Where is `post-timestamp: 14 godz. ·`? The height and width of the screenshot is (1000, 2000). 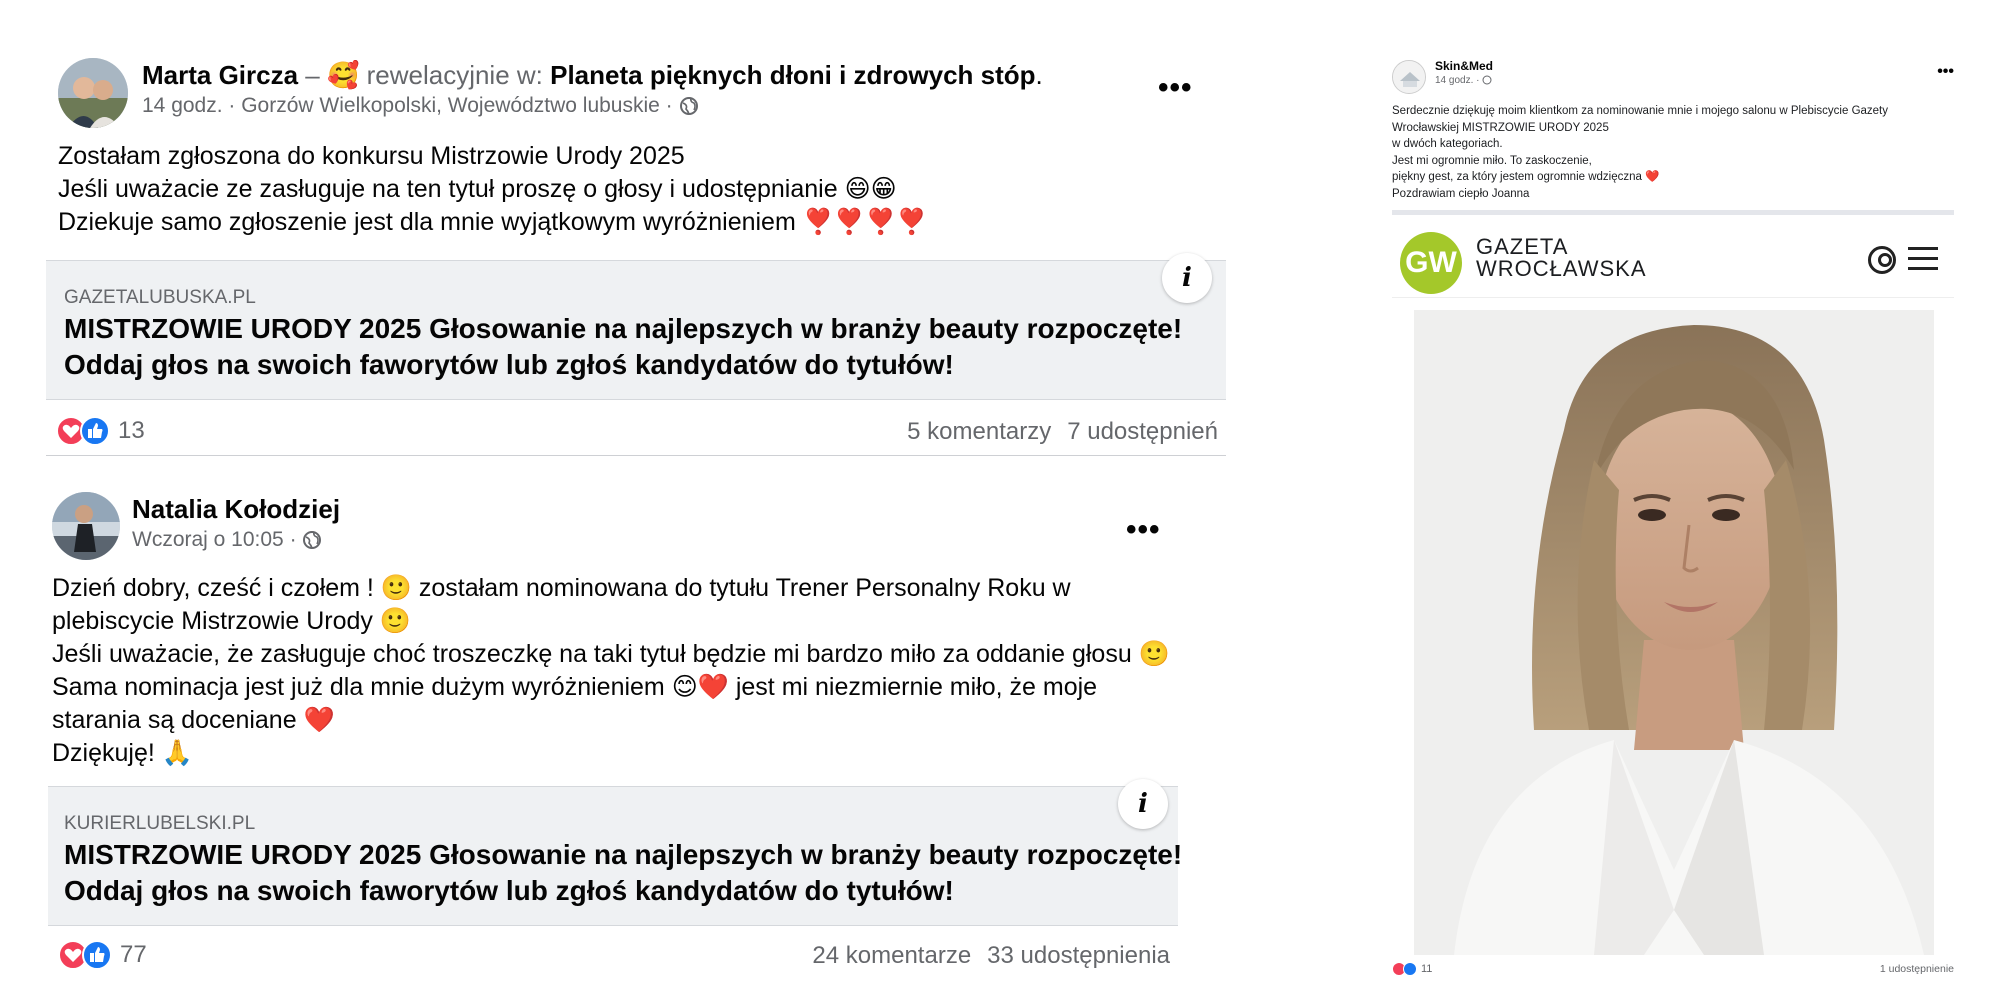 post-timestamp: 14 godz. · is located at coordinates (1458, 80).